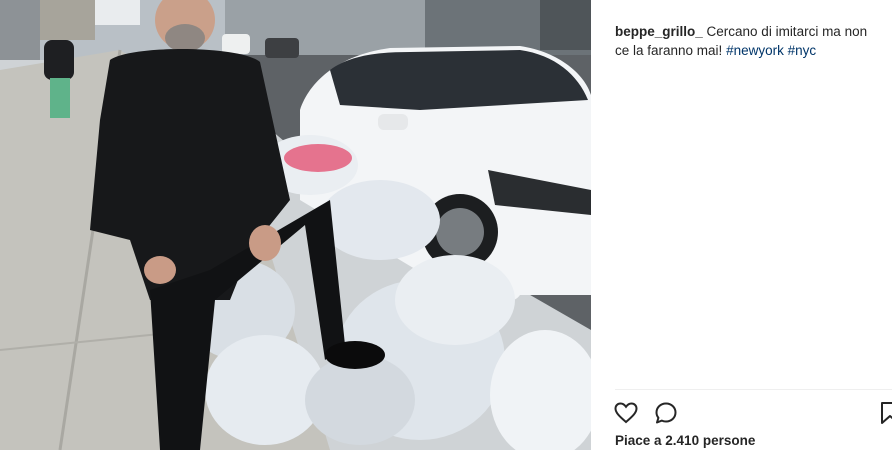  I want to click on divider, so click(753, 389).